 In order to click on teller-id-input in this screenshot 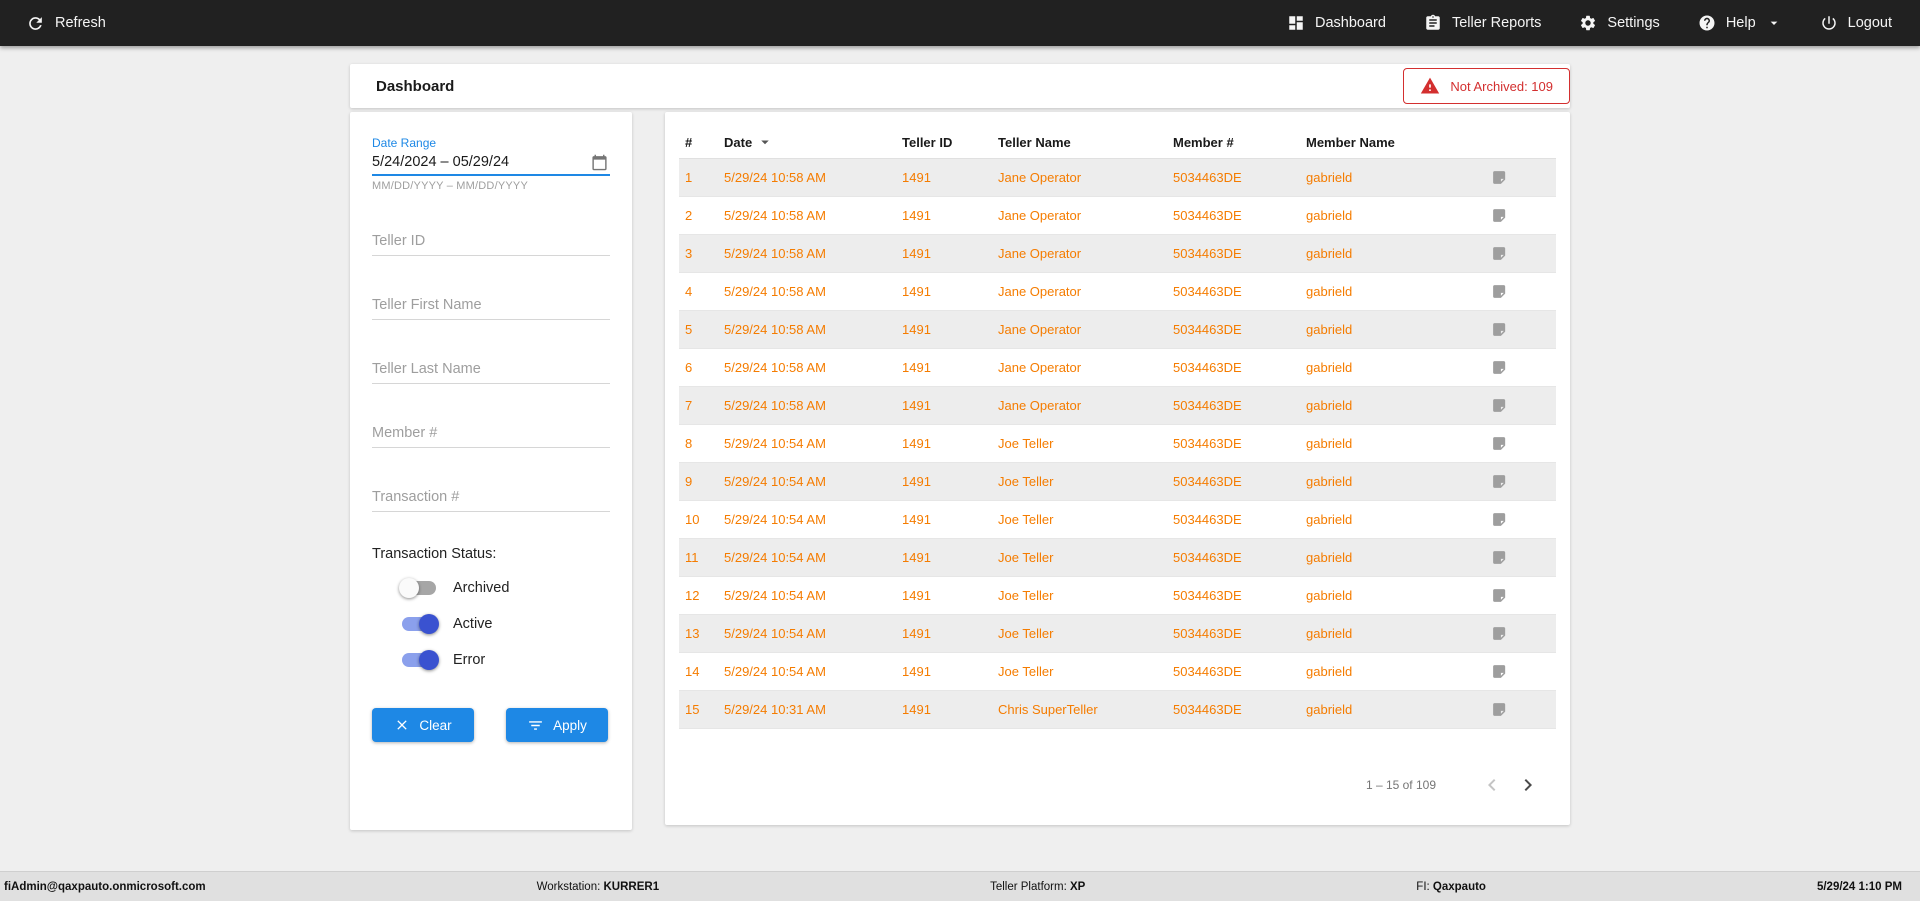, I will do `click(491, 241)`.